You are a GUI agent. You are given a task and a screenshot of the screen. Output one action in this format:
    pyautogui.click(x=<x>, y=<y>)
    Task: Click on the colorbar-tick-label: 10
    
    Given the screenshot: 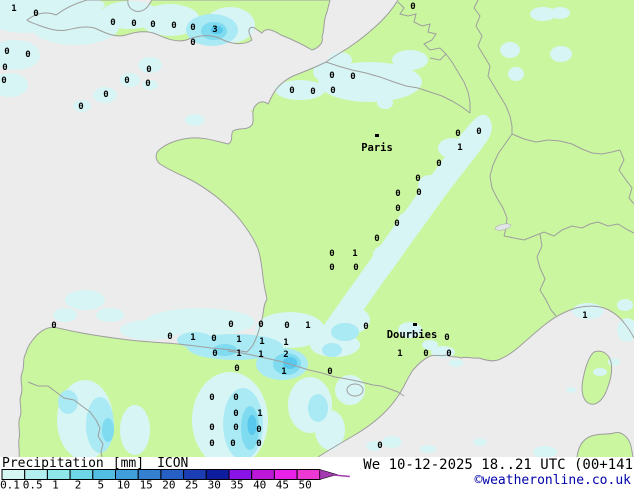 What is the action you would take?
    pyautogui.click(x=123, y=484)
    